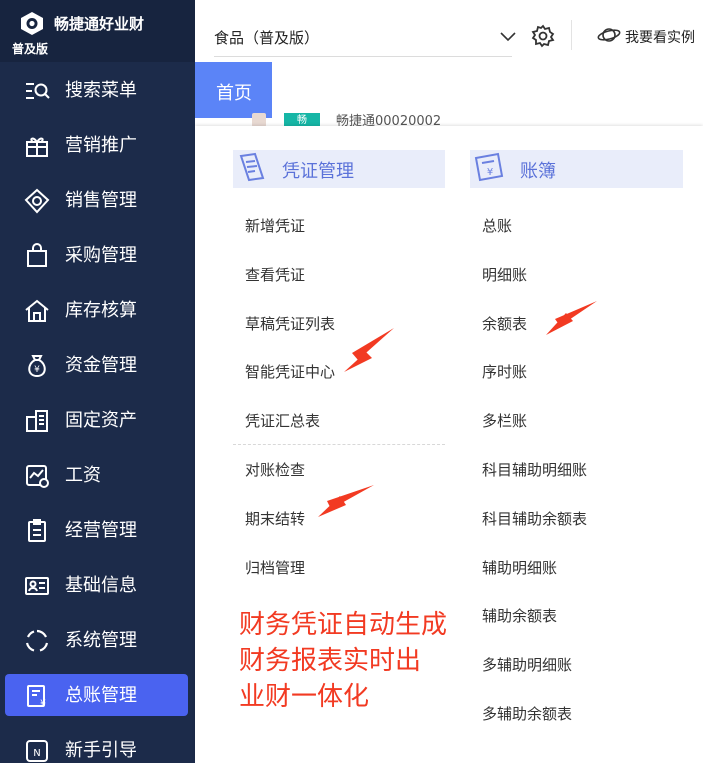 This screenshot has width=703, height=763. What do you see at coordinates (527, 664) in the screenshot?
I see `menu-multi-aux-detail: 多辅助明细账` at bounding box center [527, 664].